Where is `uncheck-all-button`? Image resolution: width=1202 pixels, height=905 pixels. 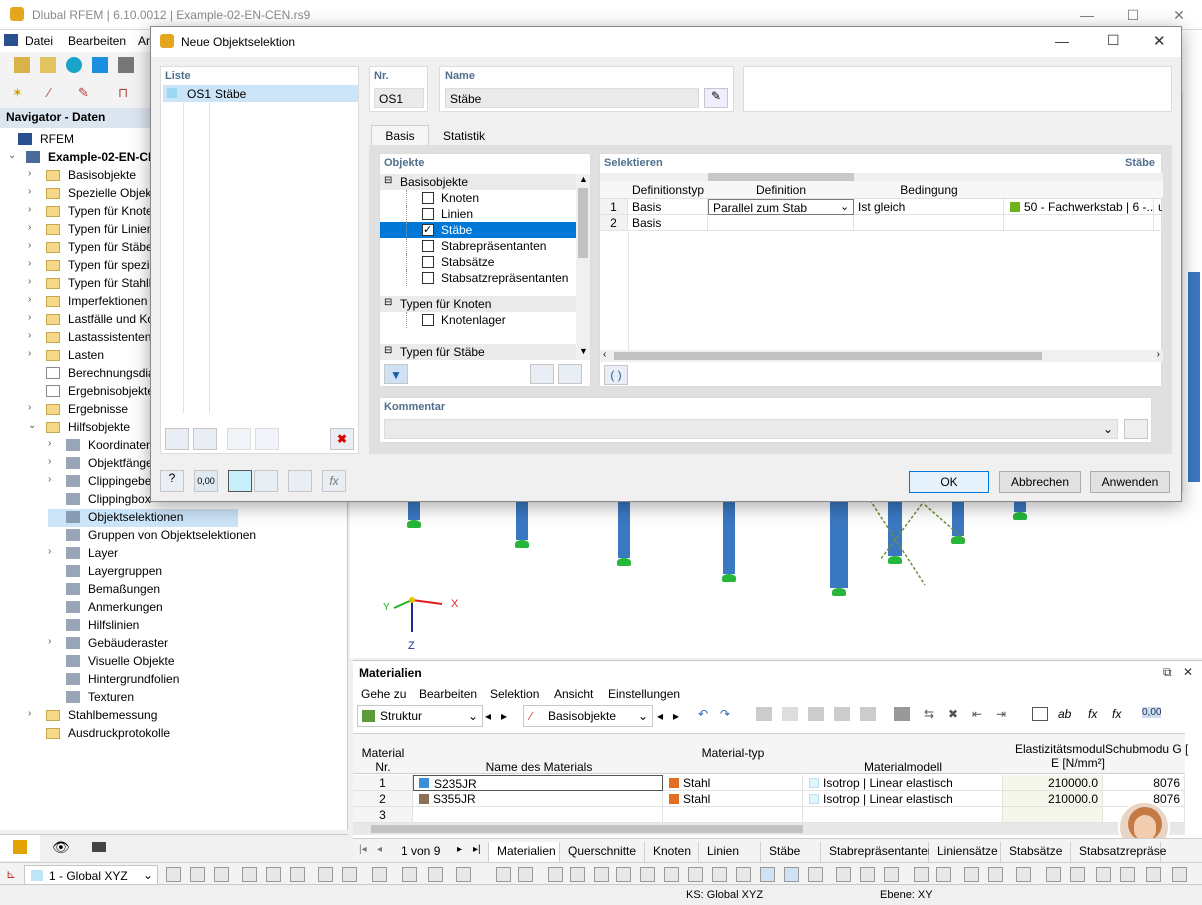 uncheck-all-button is located at coordinates (267, 439).